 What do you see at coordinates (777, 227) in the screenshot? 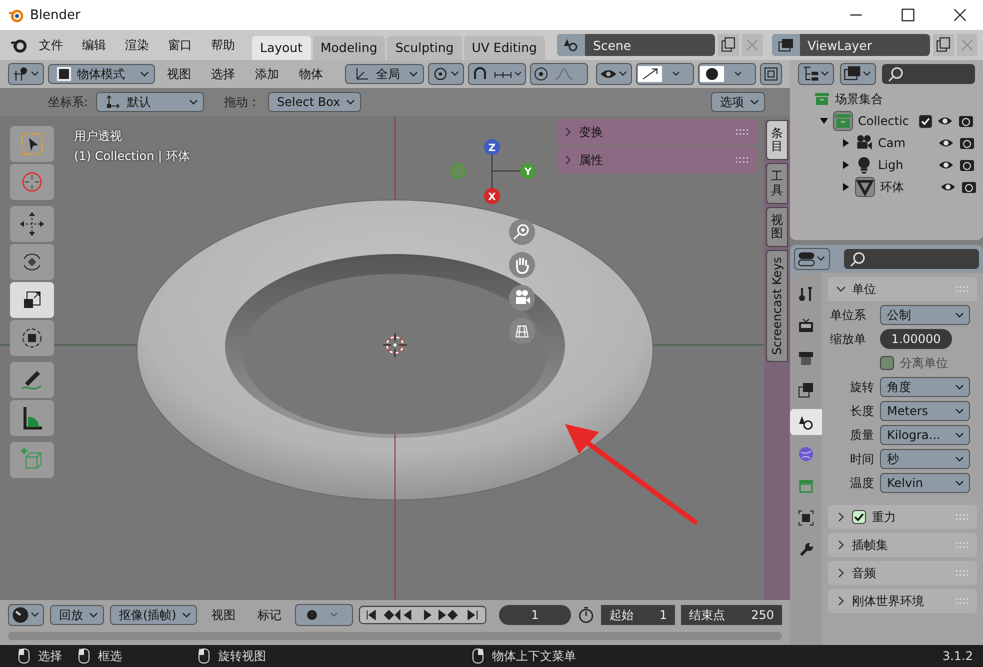
I see `sidebar-tab: 视图` at bounding box center [777, 227].